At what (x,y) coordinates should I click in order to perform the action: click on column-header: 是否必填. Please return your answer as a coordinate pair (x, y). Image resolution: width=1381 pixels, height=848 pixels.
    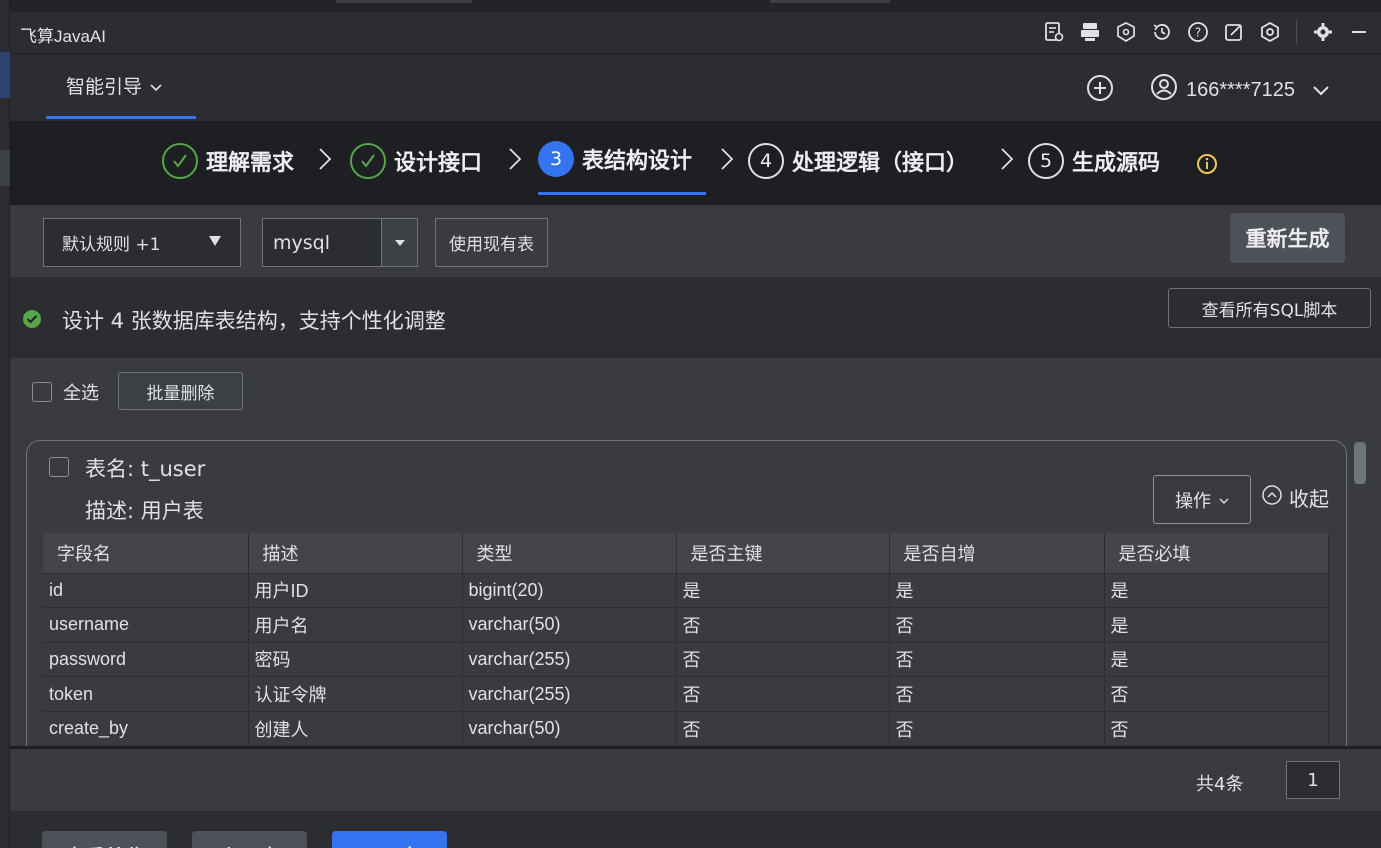
    Looking at the image, I should click on (1216, 553).